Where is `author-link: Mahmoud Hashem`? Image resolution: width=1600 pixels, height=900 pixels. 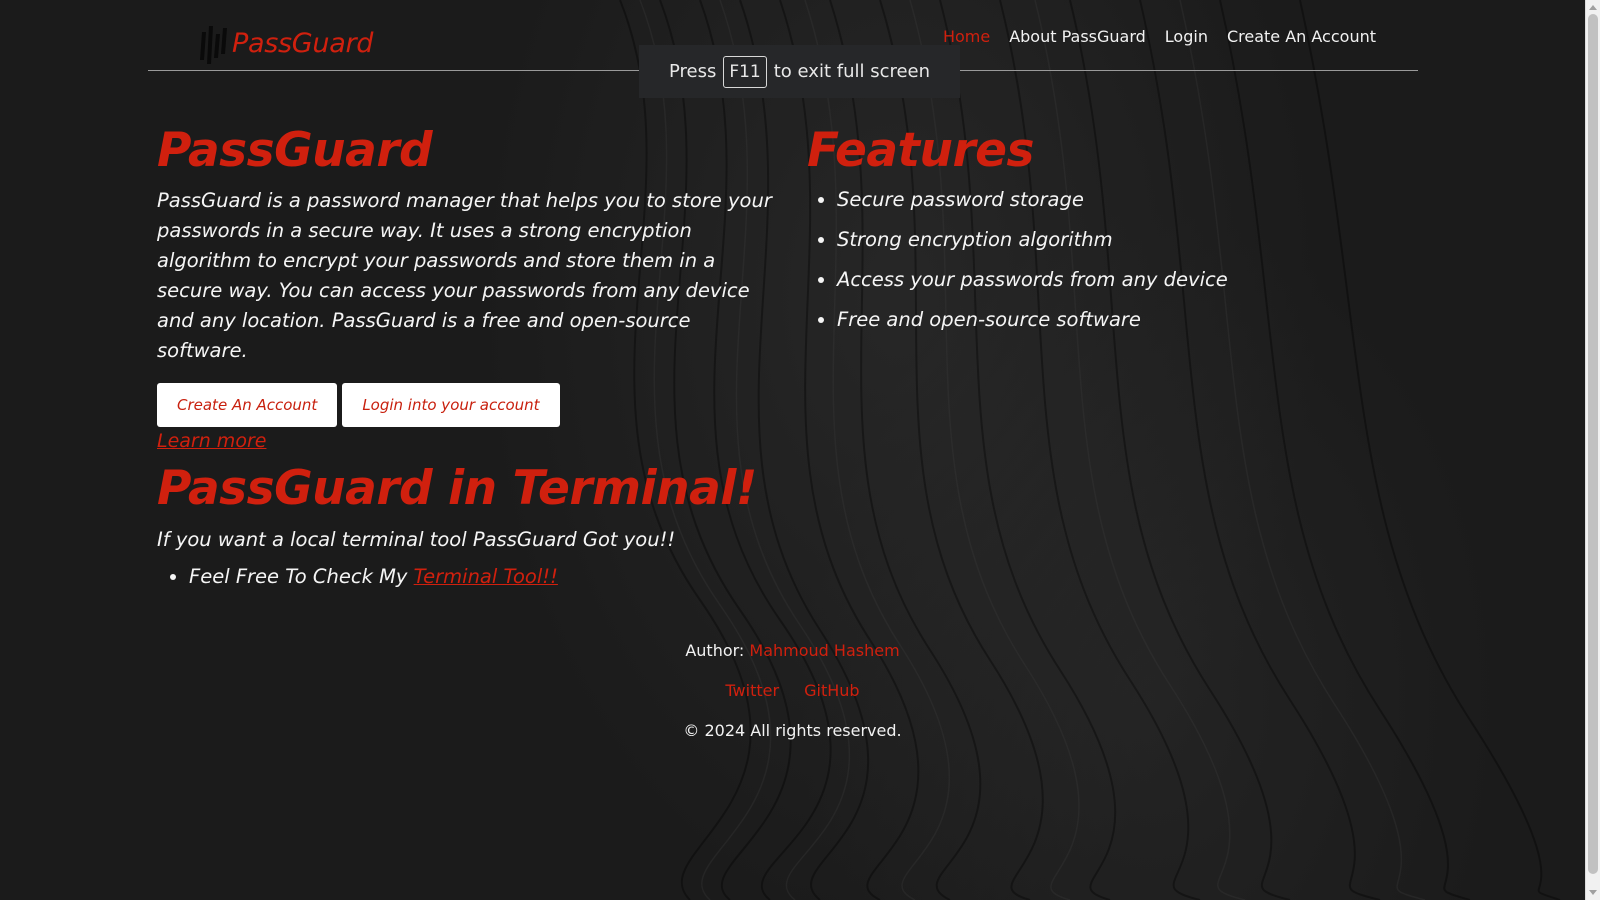 author-link: Mahmoud Hashem is located at coordinates (824, 650).